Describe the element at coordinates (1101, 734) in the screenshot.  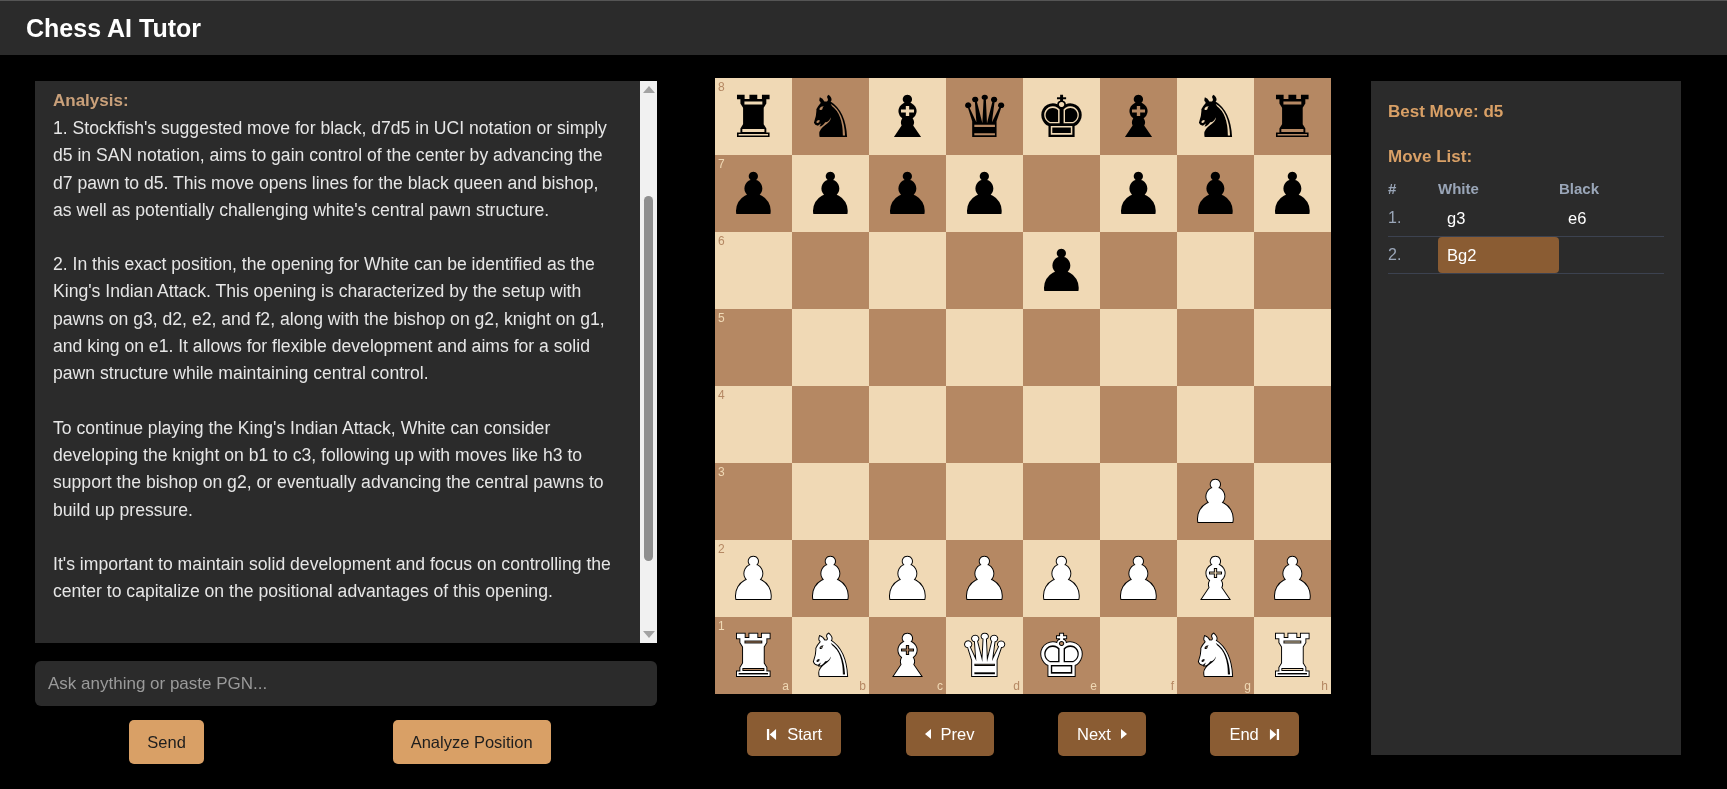
I see `nav-button: Next` at that location.